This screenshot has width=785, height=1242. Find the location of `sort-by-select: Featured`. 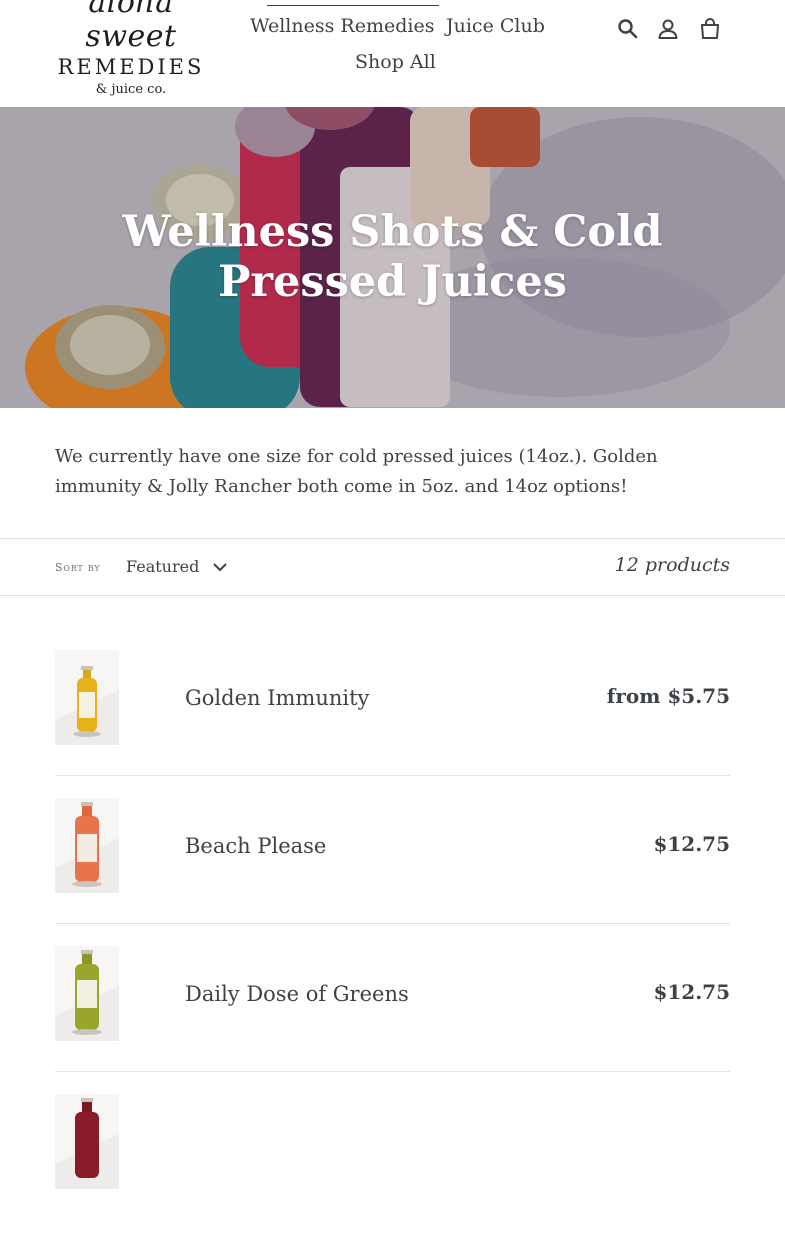

sort-by-select: Featured is located at coordinates (175, 567).